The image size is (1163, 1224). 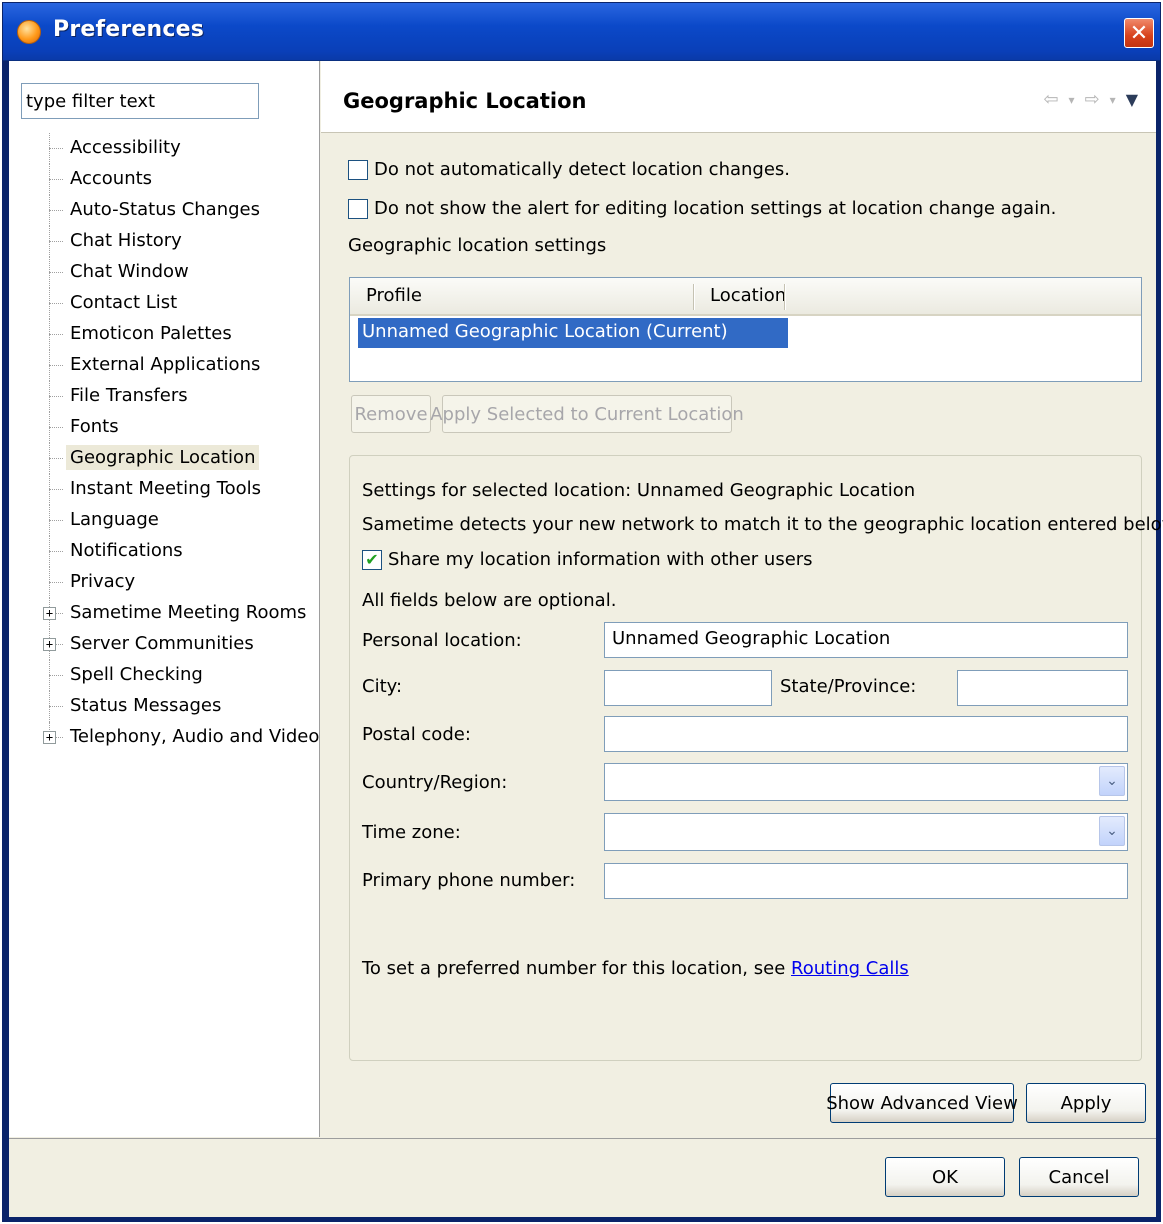 I want to click on tree-item-label: Server Communities, so click(x=162, y=643).